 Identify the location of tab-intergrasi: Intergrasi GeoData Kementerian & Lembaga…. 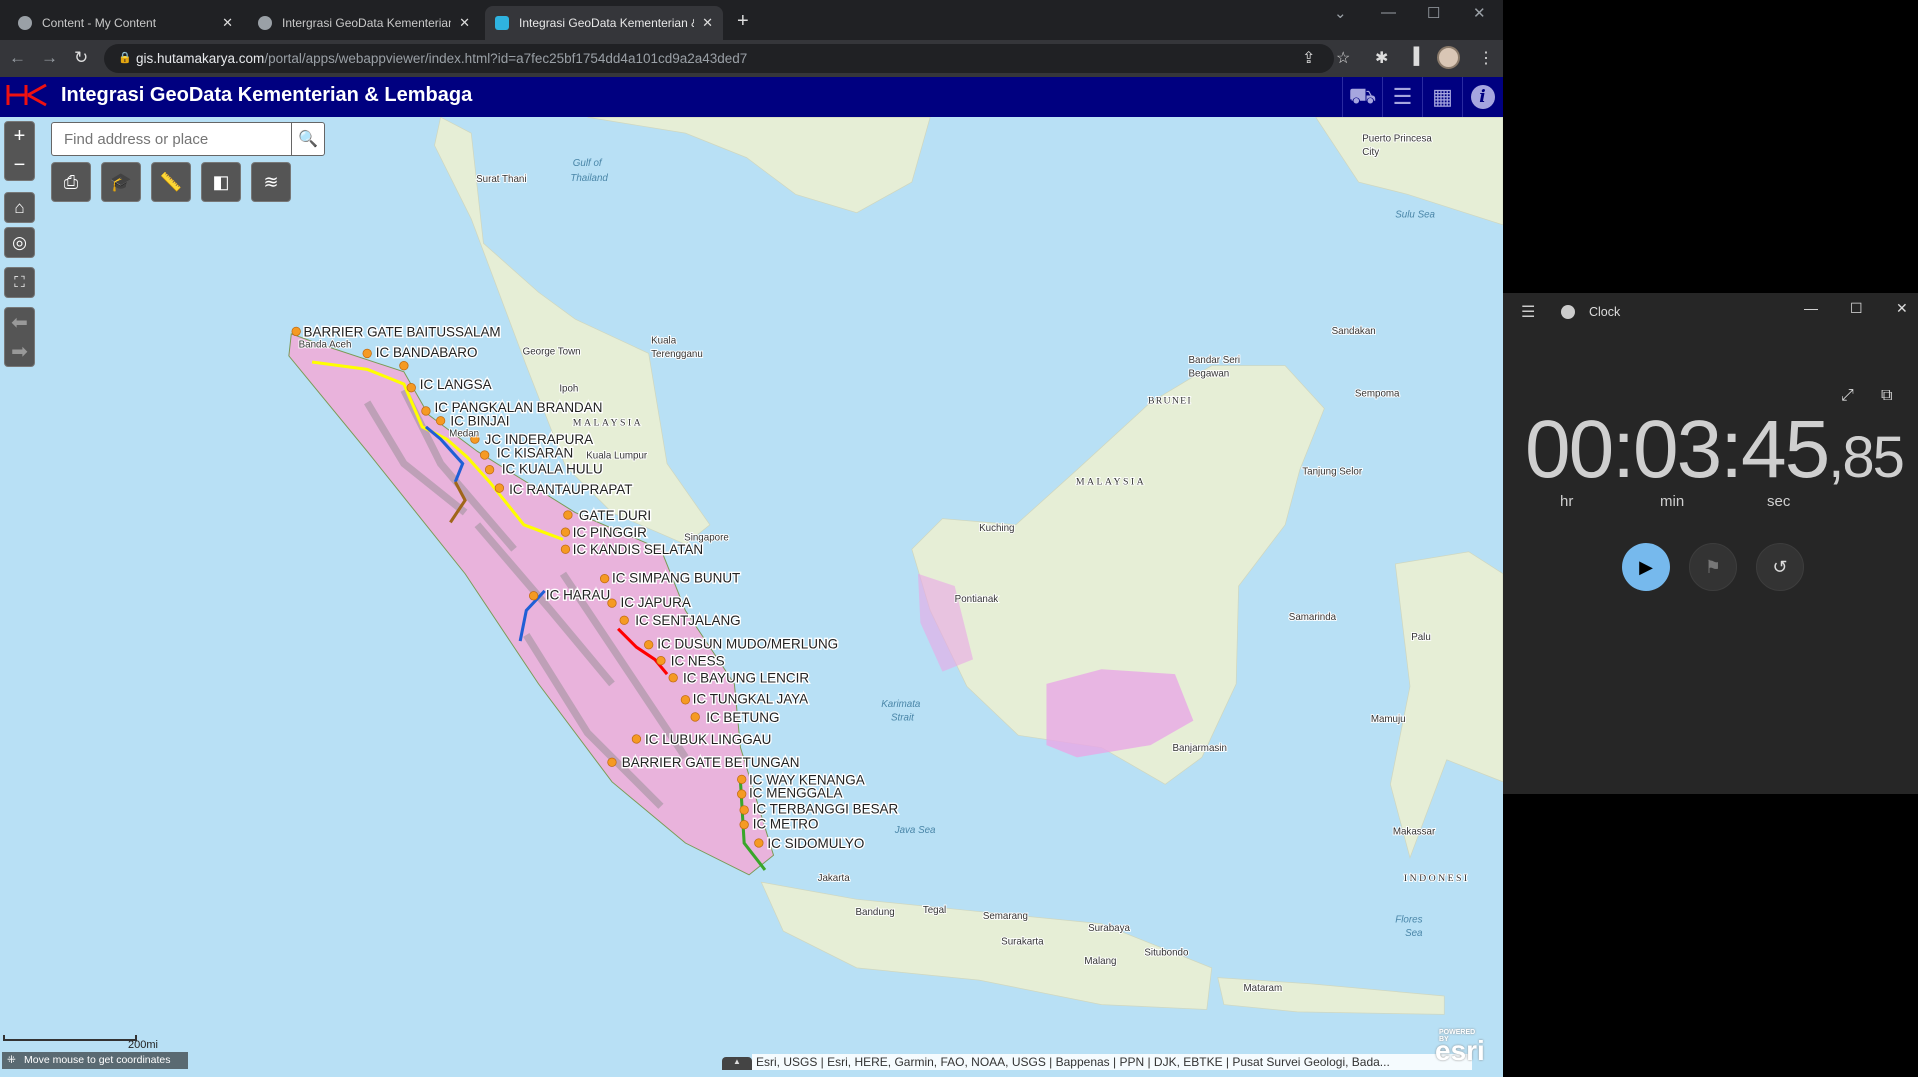
(364, 23).